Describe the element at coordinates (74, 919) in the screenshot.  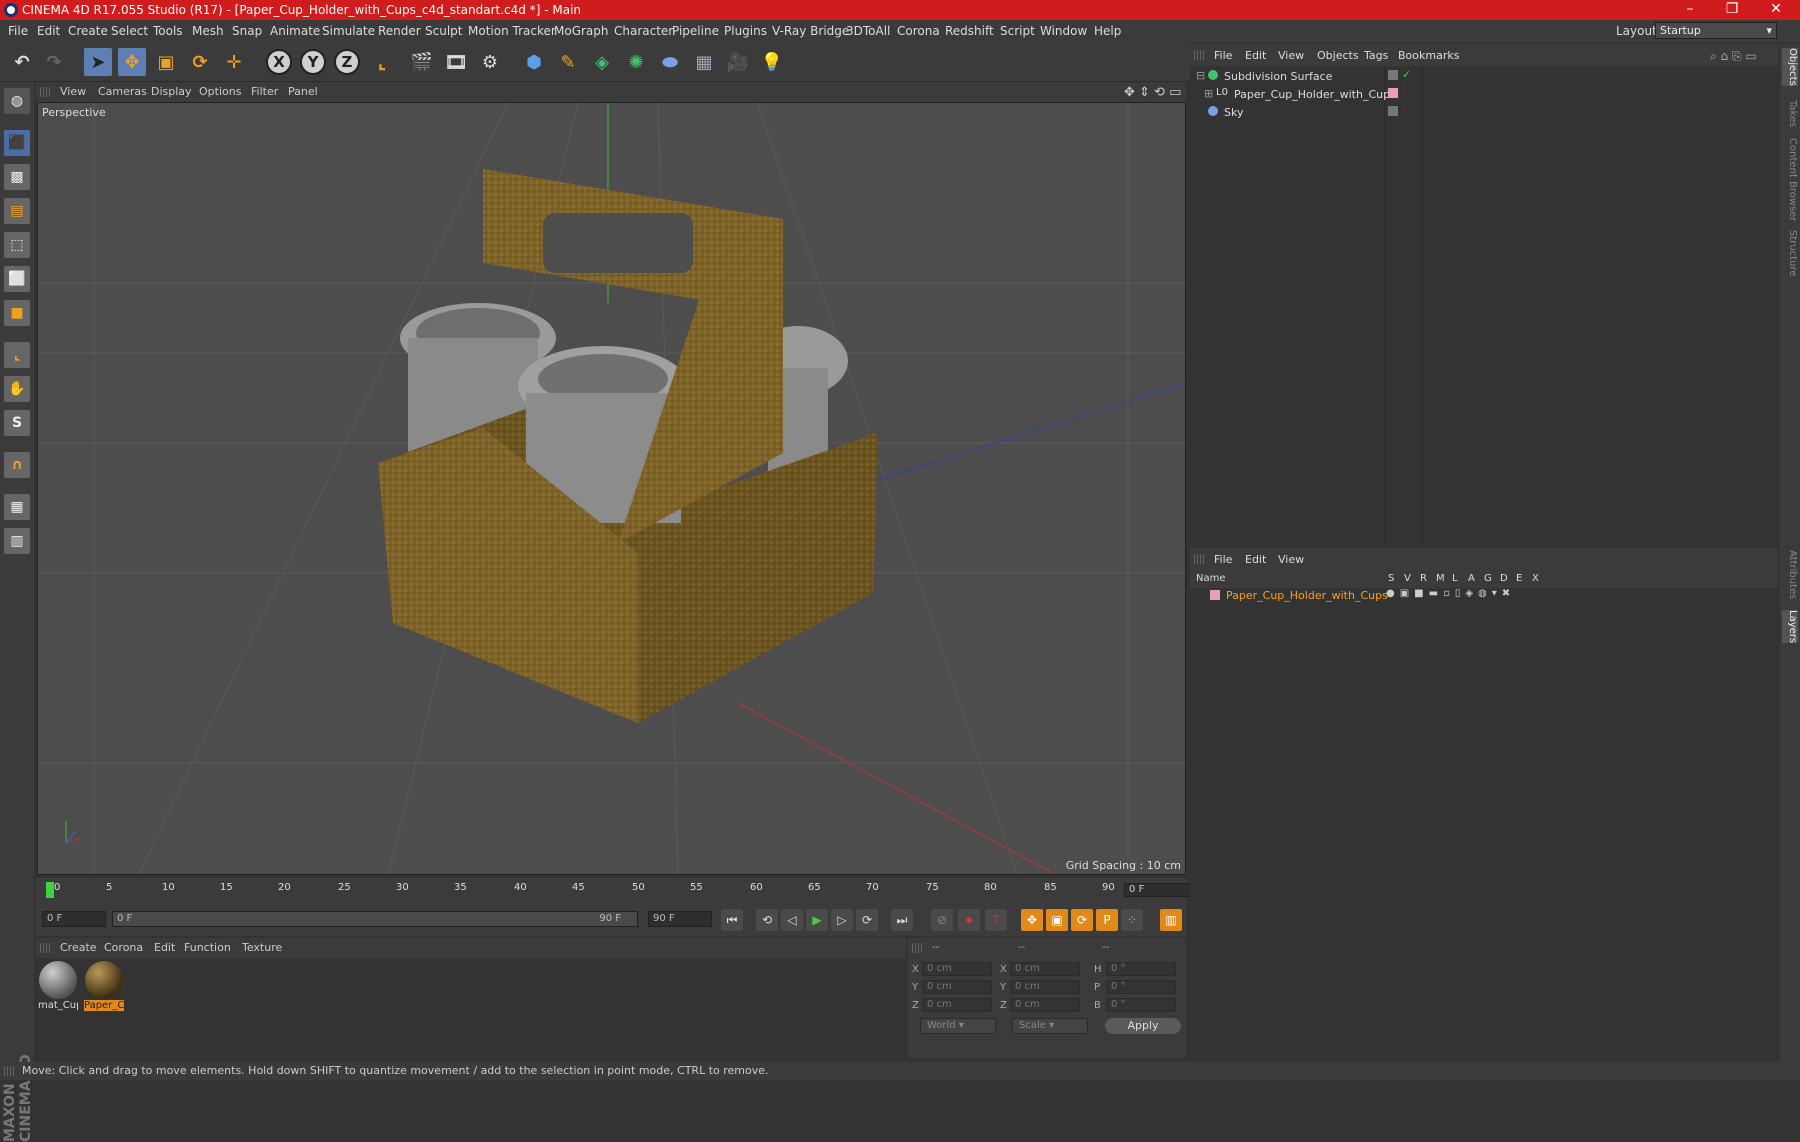
I see `start-frame-field: 0 F` at that location.